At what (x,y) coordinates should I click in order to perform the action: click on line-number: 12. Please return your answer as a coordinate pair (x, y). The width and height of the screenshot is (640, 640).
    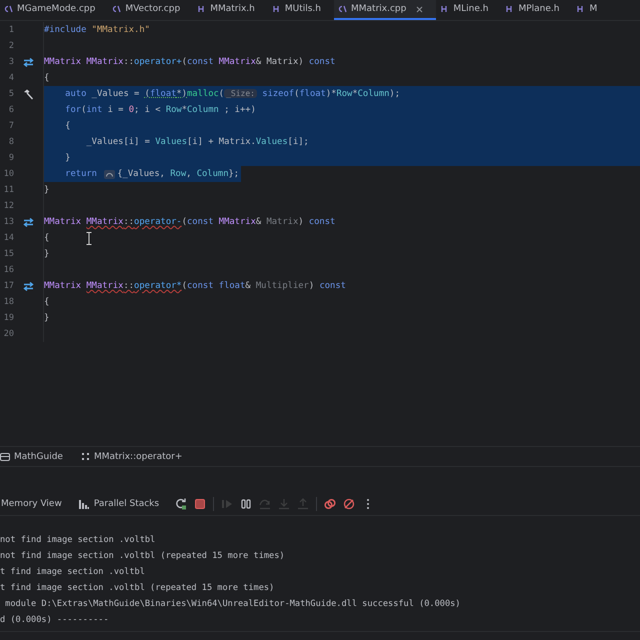
    Looking at the image, I should click on (8, 206).